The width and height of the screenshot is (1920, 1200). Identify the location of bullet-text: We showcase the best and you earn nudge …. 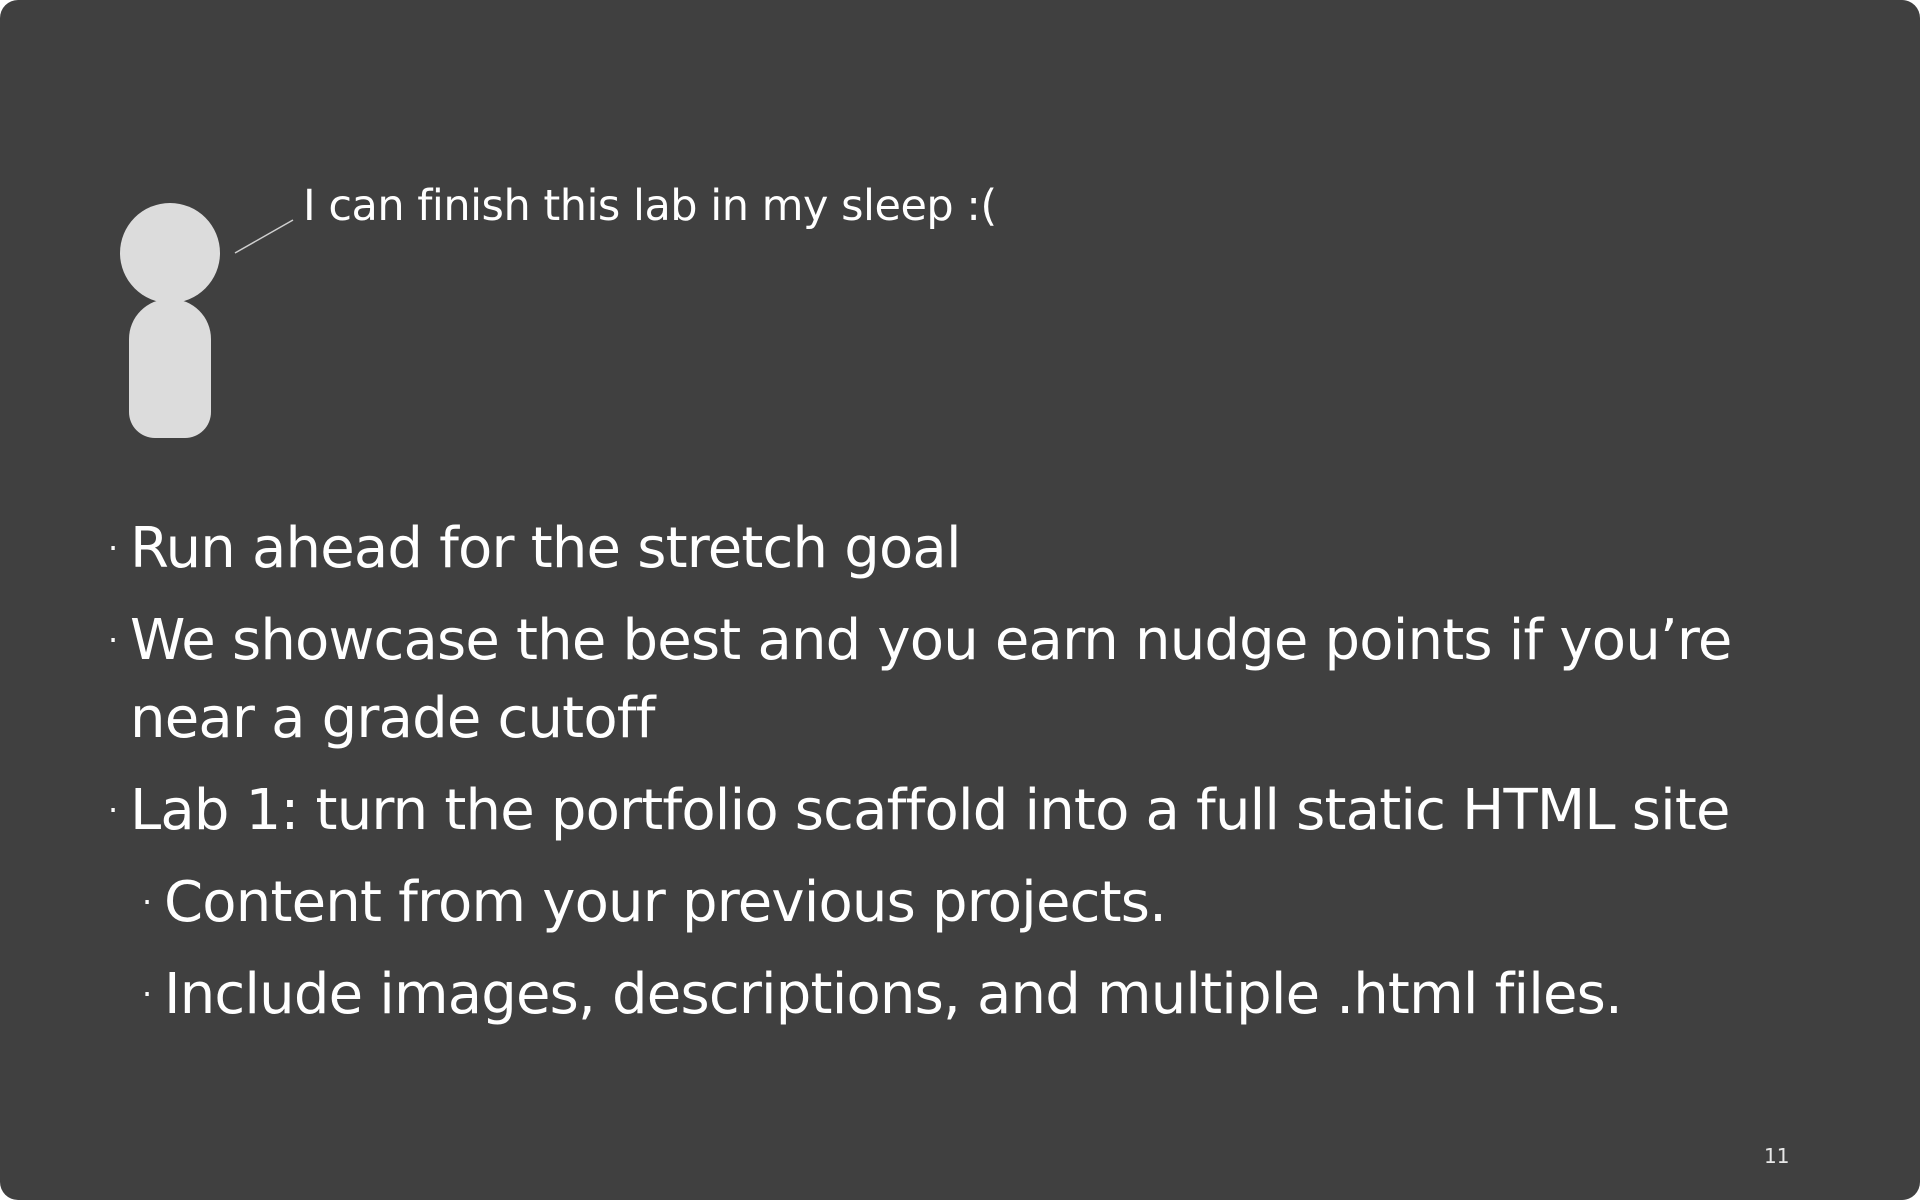
(931, 679).